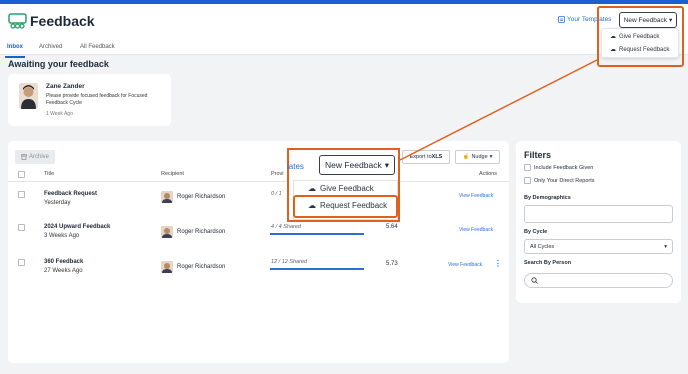 The height and width of the screenshot is (374, 688). I want to click on demographics-input, so click(598, 214).